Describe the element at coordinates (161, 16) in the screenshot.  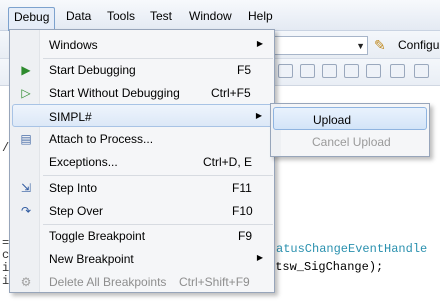
I see `menu-test: Test` at that location.